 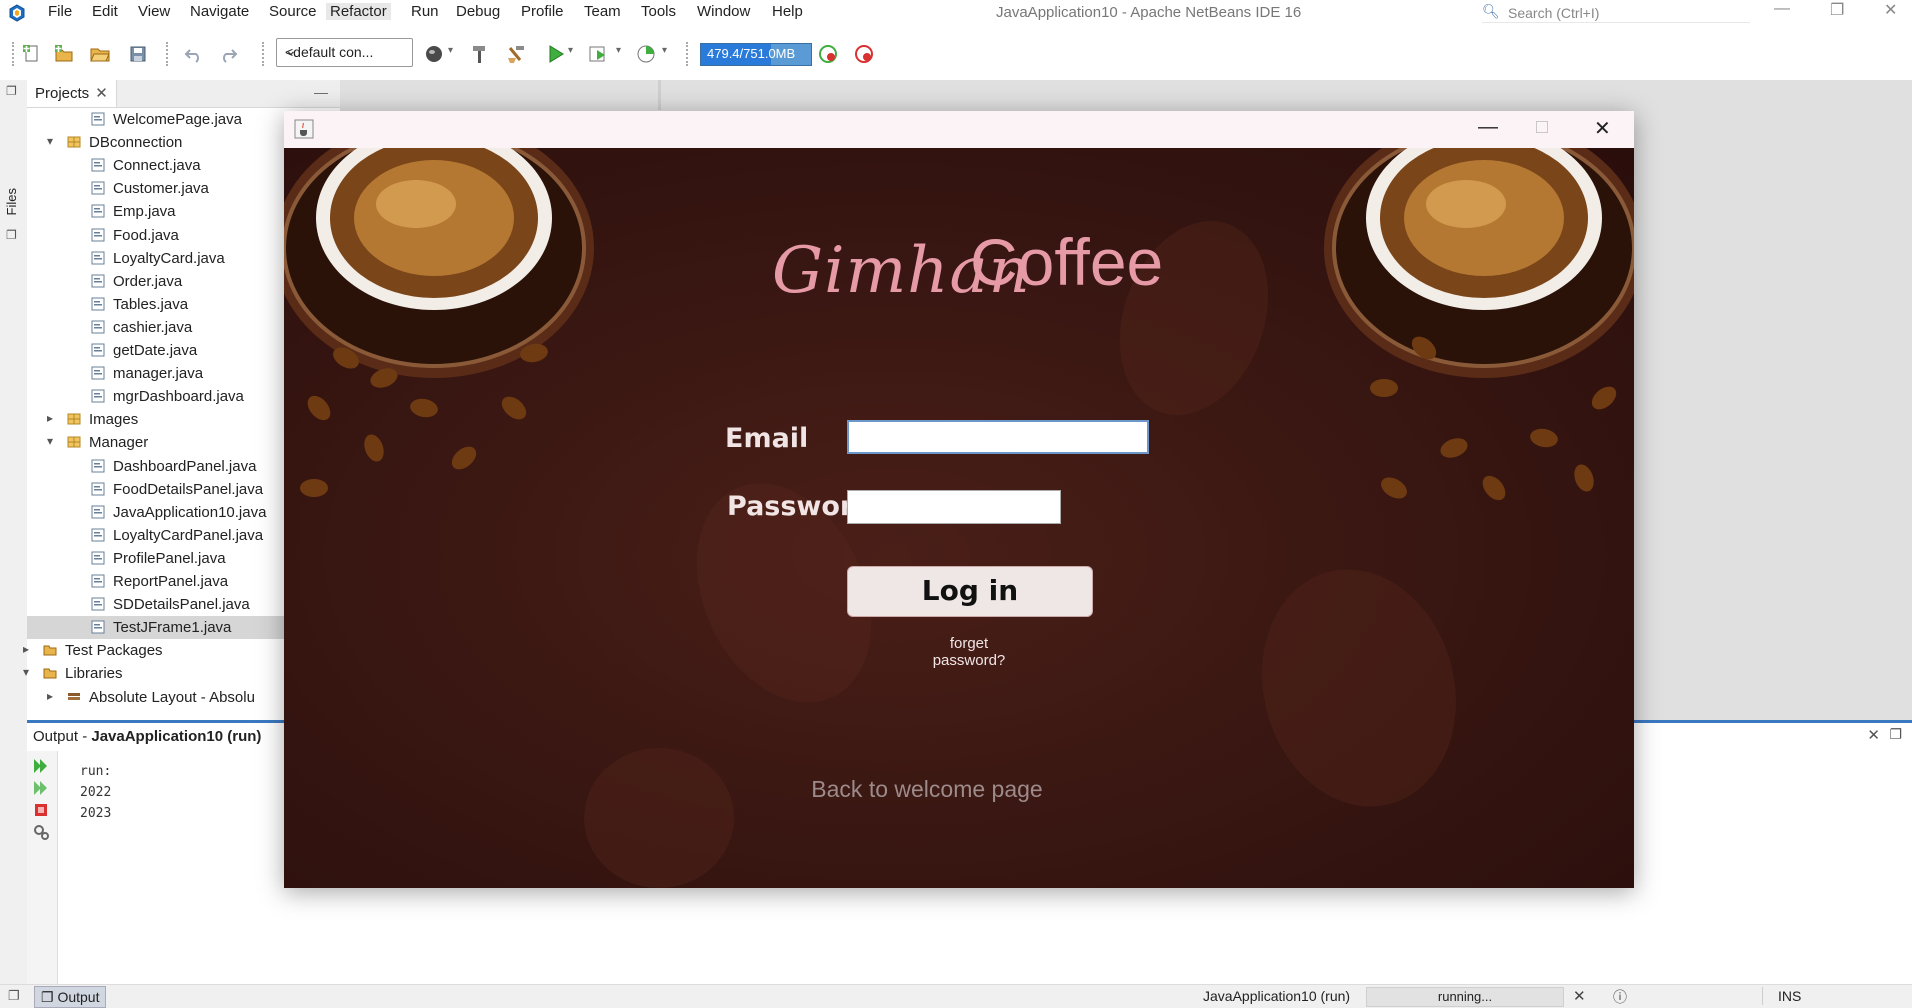 I want to click on tree-row-label: Connect.java, so click(x=157, y=166).